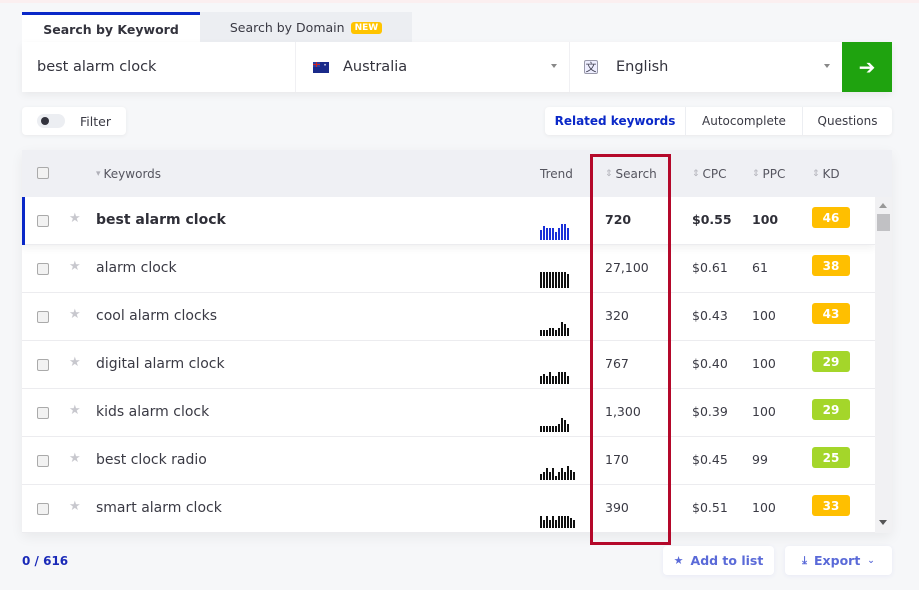 This screenshot has width=919, height=590. I want to click on table-row: ★ best alarm clock 720 $0.55 100 46, so click(448, 221).